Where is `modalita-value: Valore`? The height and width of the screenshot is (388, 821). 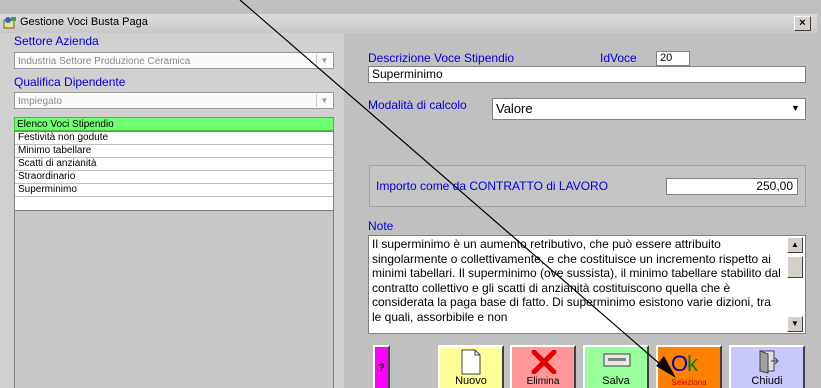 modalita-value: Valore is located at coordinates (514, 108).